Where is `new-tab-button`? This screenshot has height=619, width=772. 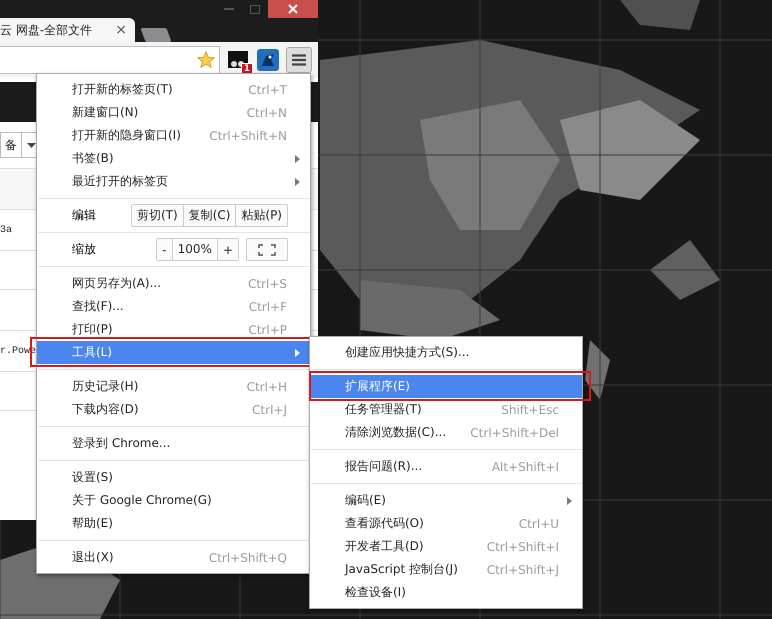 new-tab-button is located at coordinates (156, 35).